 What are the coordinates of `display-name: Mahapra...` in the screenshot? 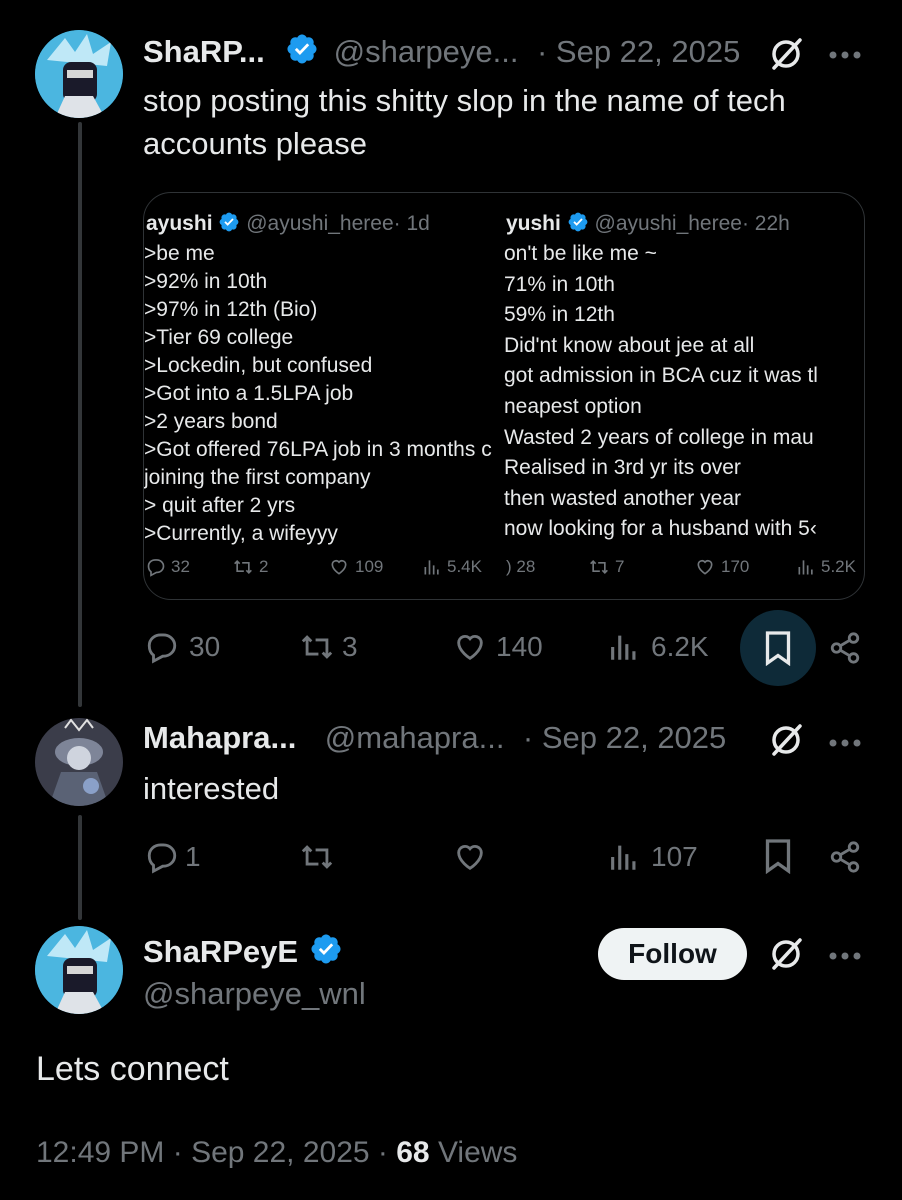 It's located at (219, 737).